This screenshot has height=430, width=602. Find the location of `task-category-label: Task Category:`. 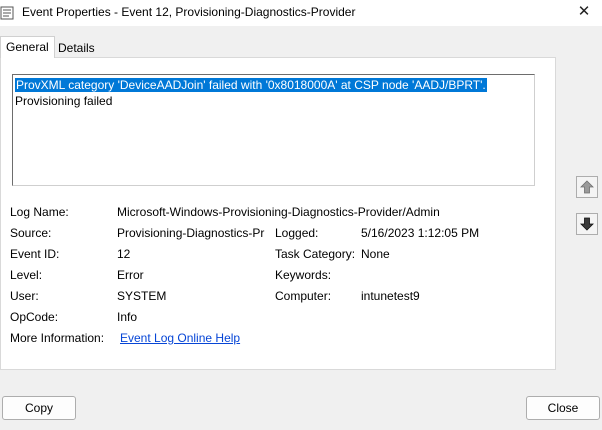

task-category-label: Task Category: is located at coordinates (315, 254).